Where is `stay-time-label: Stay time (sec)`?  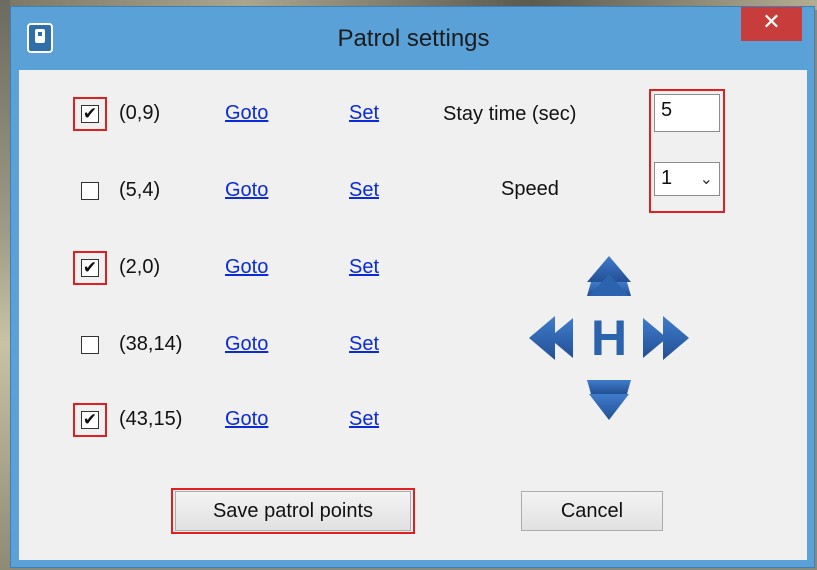 stay-time-label: Stay time (sec) is located at coordinates (510, 114).